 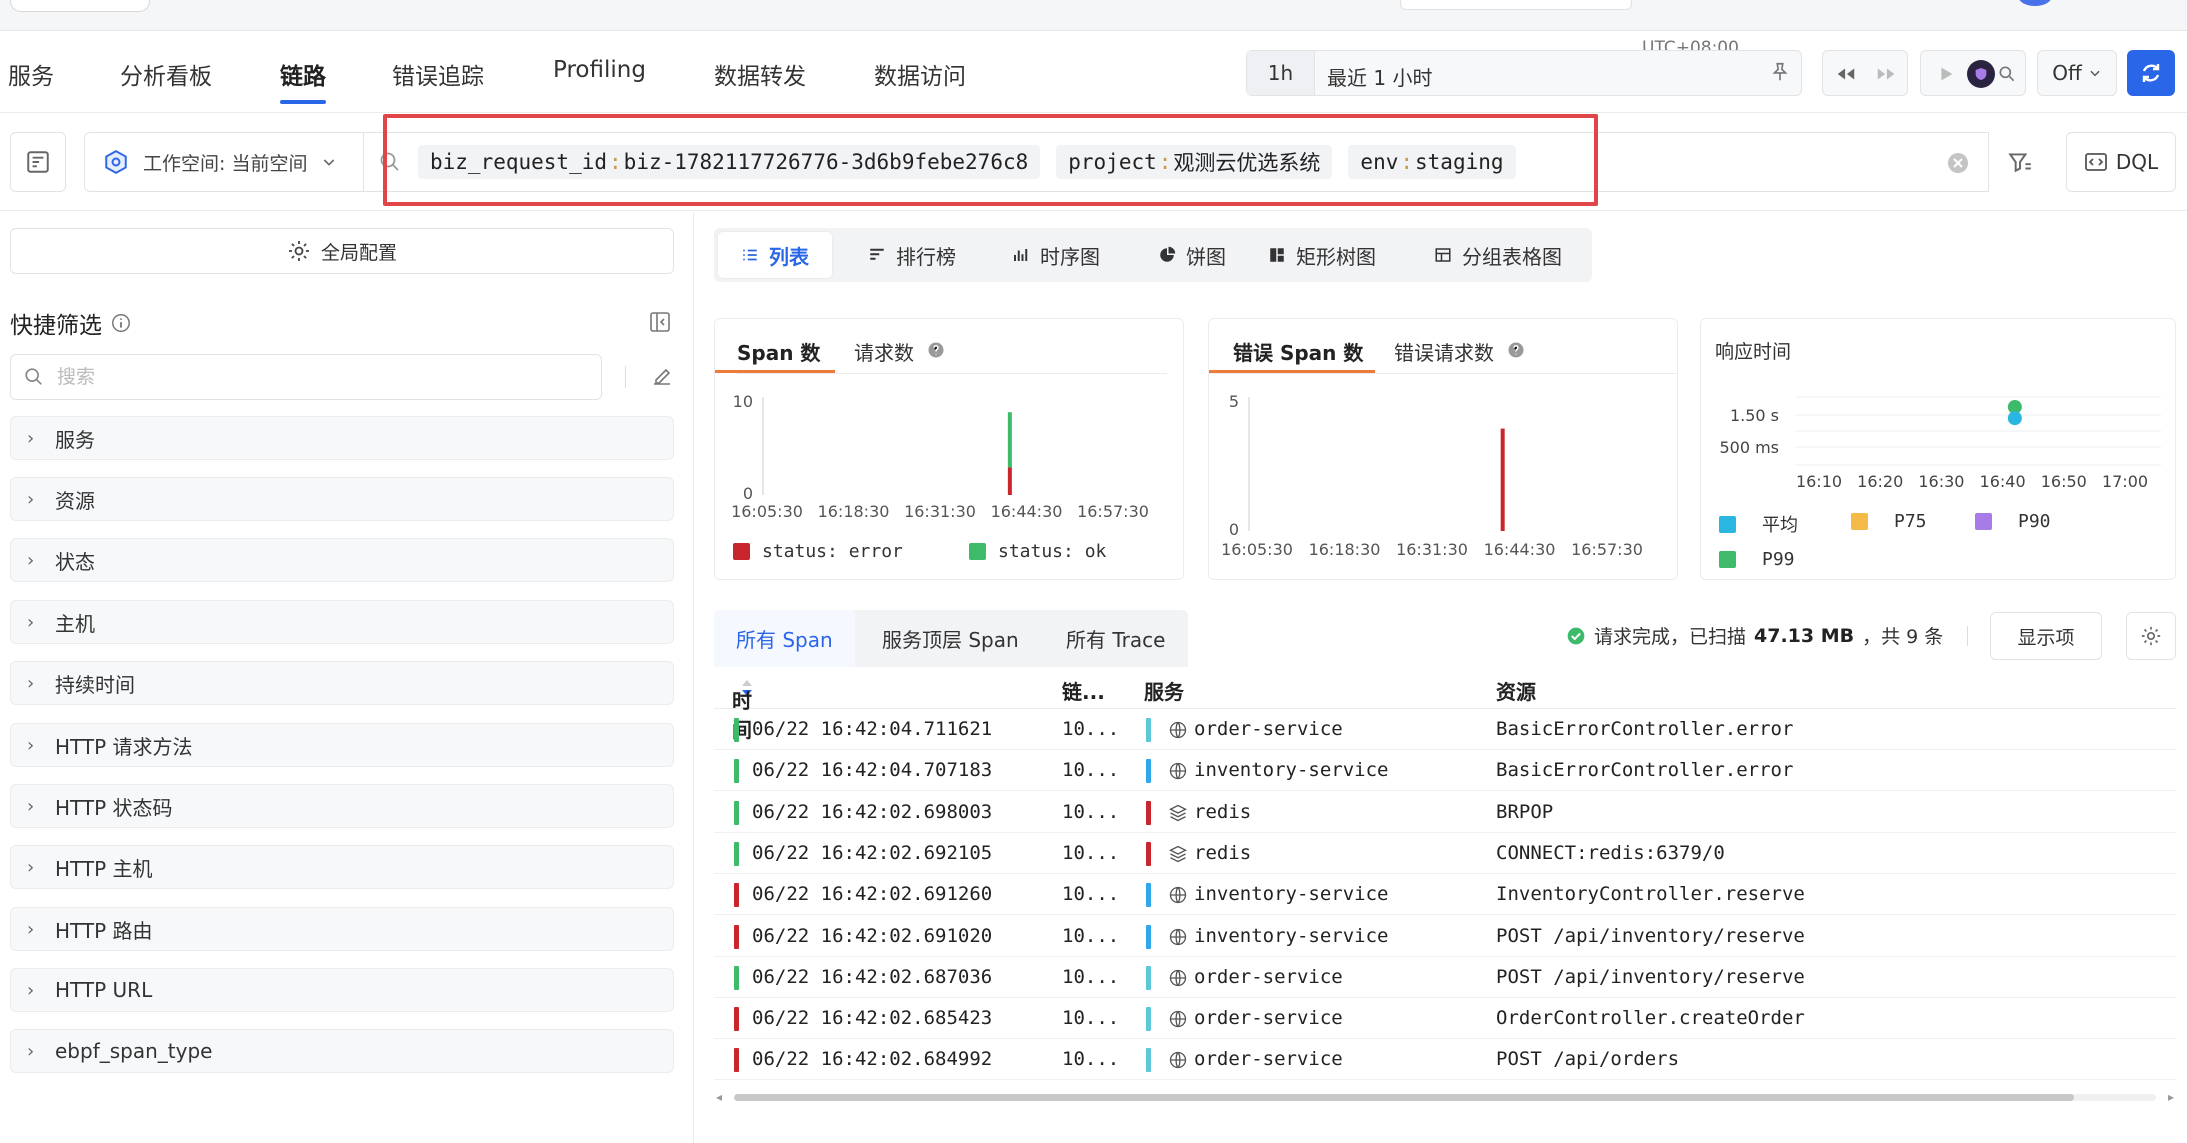 What do you see at coordinates (1444, 351) in the screenshot?
I see `error-request-count-tab: 错误请求数` at bounding box center [1444, 351].